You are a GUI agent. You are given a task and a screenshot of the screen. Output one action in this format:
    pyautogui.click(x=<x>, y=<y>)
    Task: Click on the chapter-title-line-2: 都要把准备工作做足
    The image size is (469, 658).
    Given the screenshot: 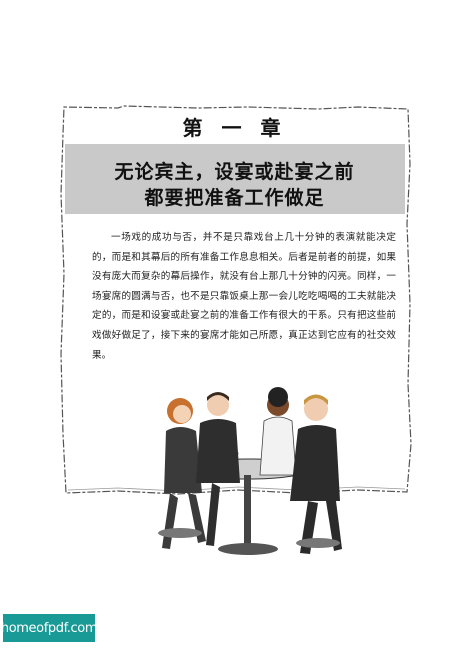 What is the action you would take?
    pyautogui.click(x=234, y=198)
    